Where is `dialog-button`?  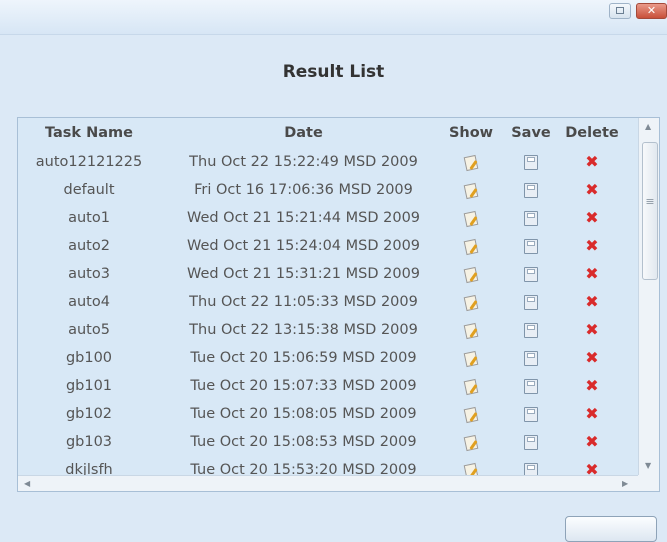 dialog-button is located at coordinates (611, 529).